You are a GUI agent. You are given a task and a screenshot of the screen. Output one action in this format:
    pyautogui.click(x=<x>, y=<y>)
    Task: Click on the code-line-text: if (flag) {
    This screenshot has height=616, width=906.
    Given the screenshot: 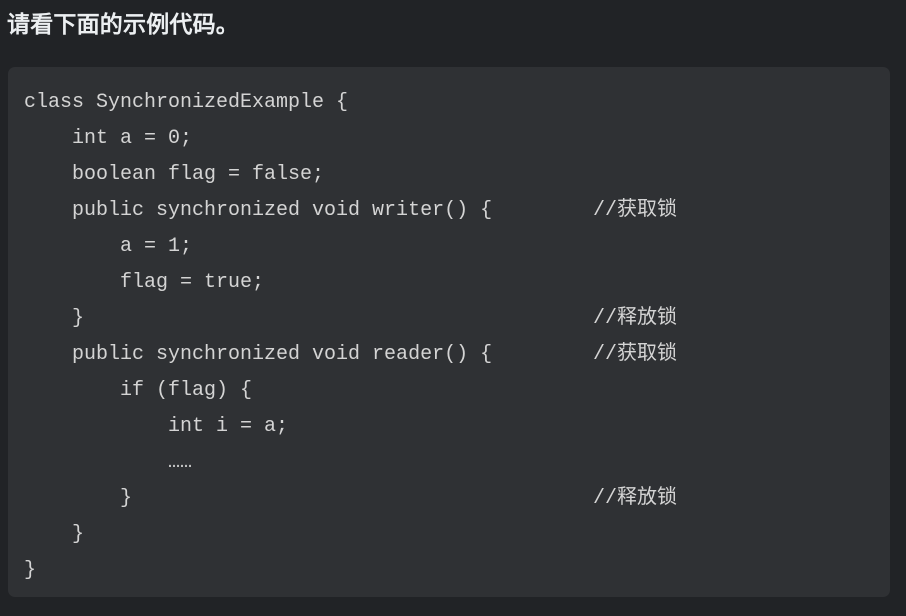 What is the action you would take?
    pyautogui.click(x=138, y=390)
    